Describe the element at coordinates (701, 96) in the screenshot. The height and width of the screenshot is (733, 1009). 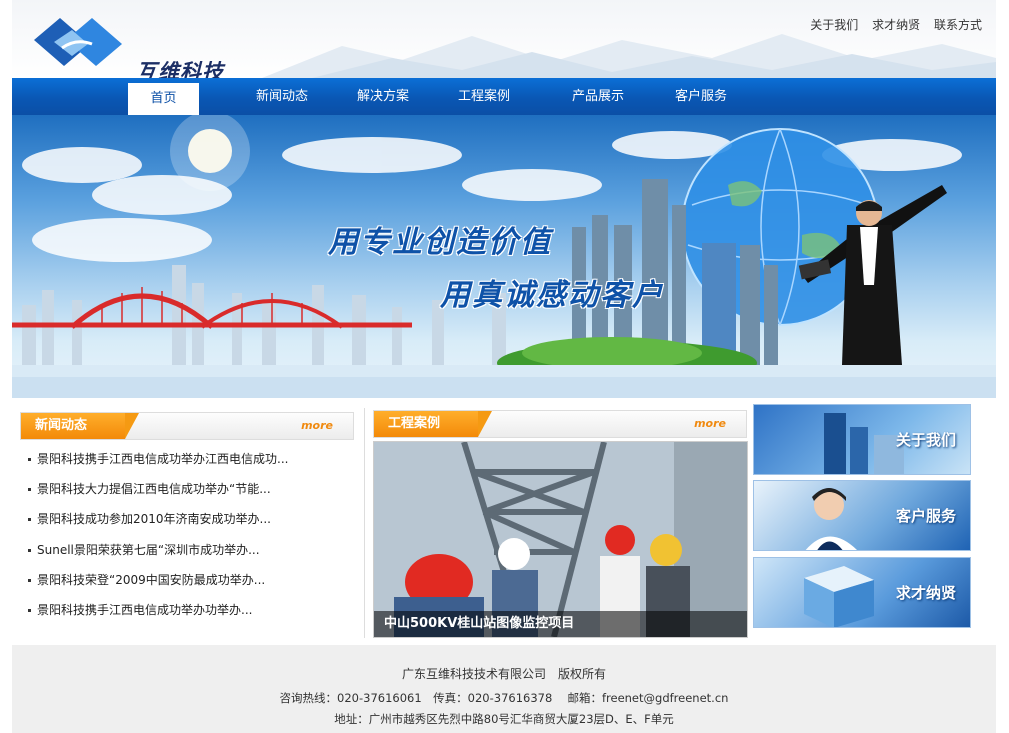
I see `nav-item-service: 客户服务` at that location.